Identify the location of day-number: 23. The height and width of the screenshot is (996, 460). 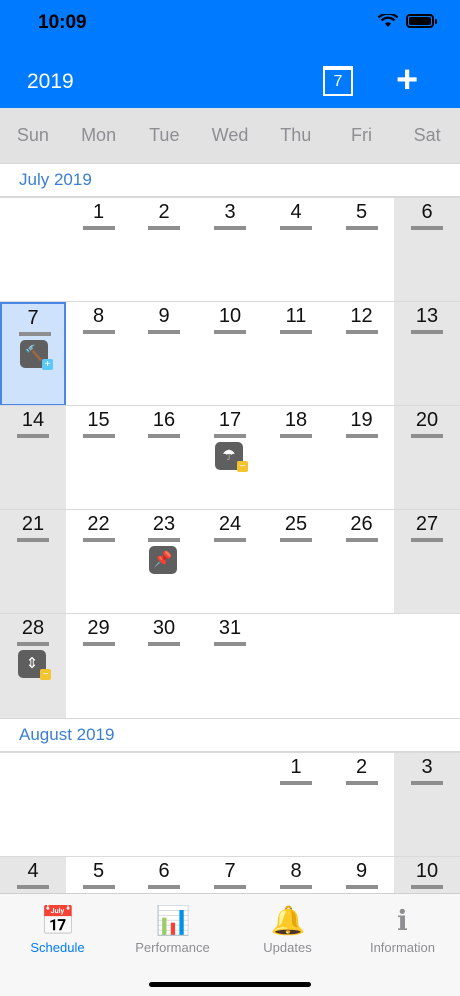
(164, 524).